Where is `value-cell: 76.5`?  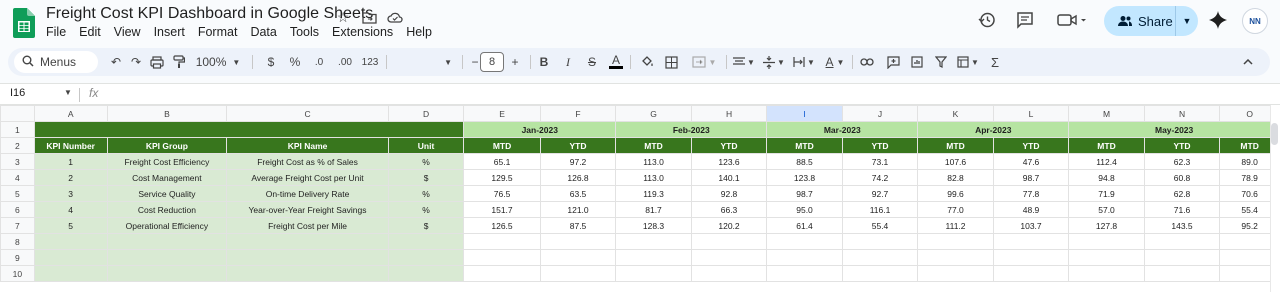
value-cell: 76.5 is located at coordinates (502, 193).